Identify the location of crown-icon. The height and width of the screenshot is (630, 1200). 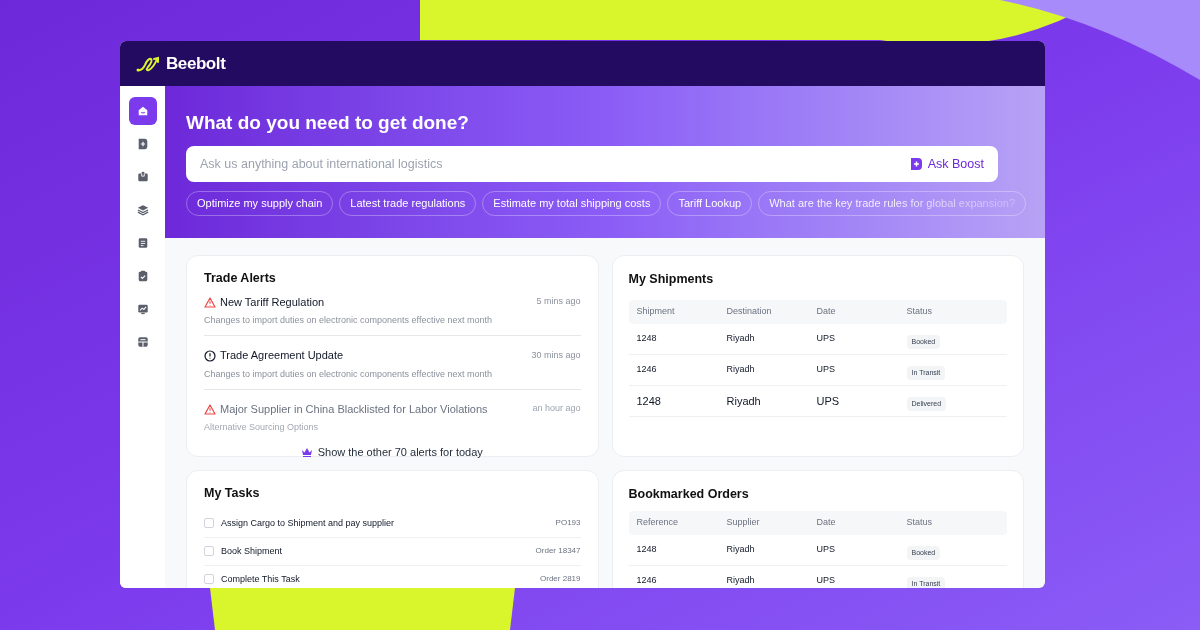
(306, 452).